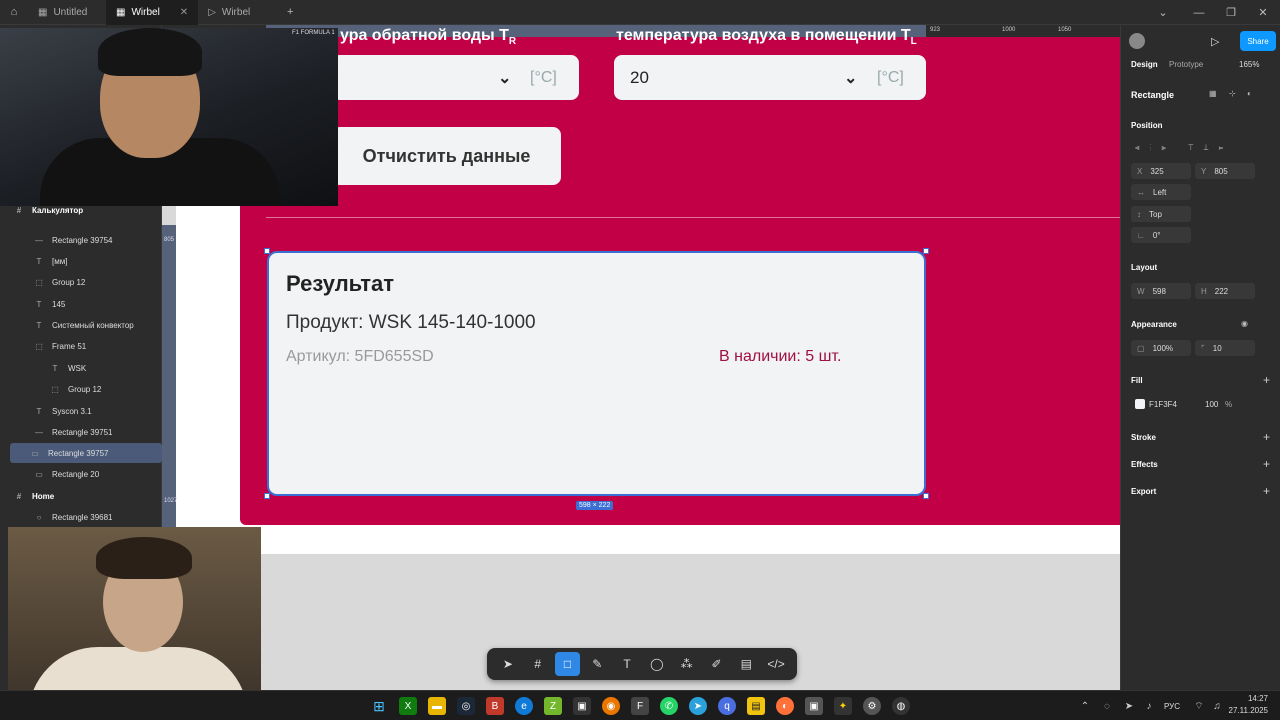 The width and height of the screenshot is (1280, 720). Describe the element at coordinates (1232, 93) in the screenshot. I see `component-icon: ⊹` at that location.